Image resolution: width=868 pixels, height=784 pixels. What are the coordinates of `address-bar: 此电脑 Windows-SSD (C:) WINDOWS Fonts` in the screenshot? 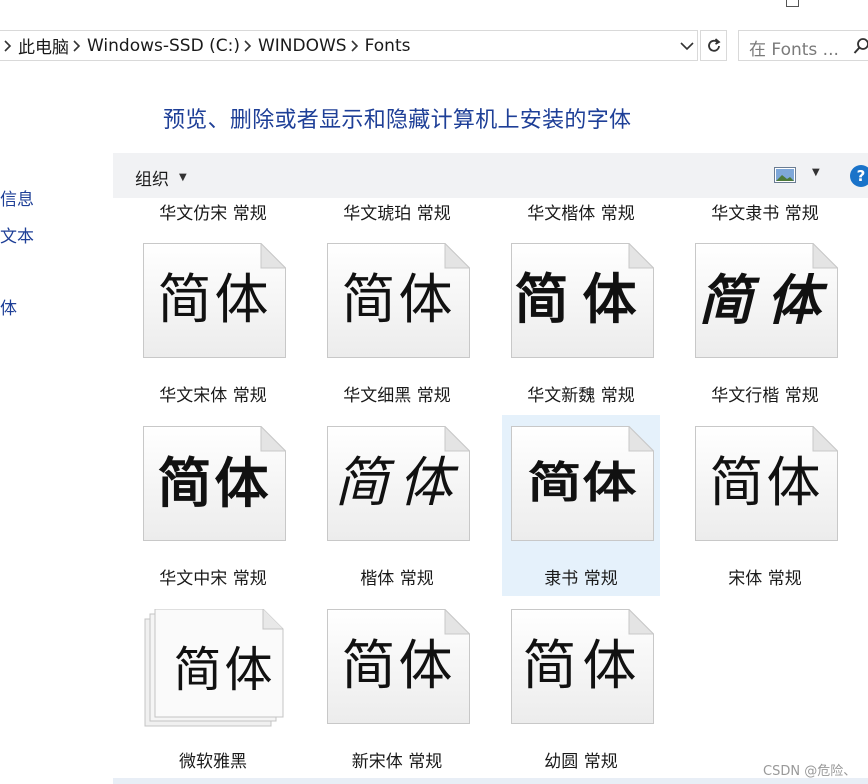 It's located at (349, 45).